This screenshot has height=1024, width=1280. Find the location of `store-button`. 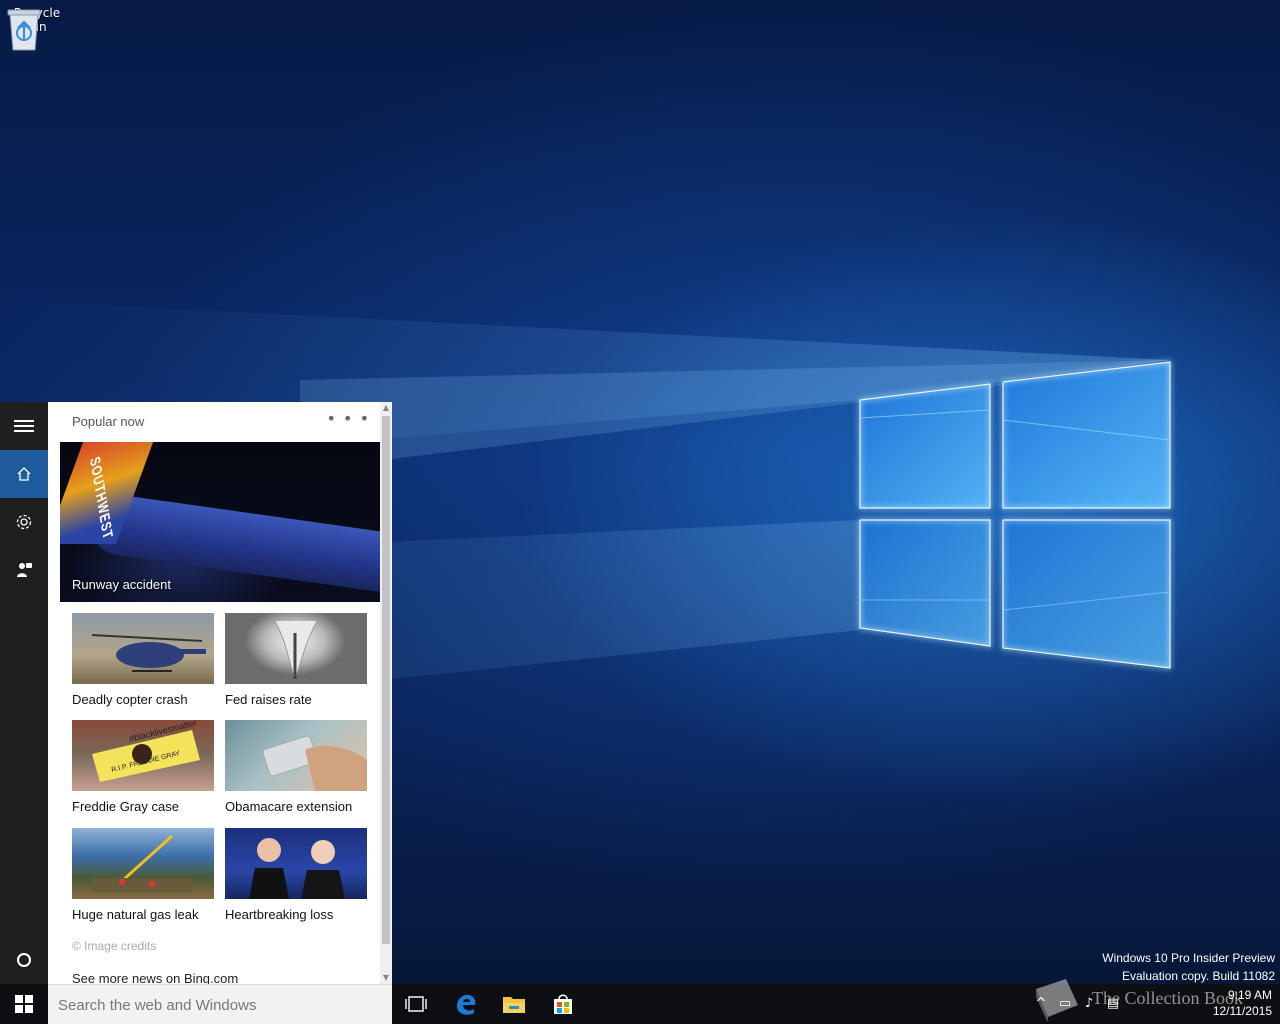

store-button is located at coordinates (563, 1004).